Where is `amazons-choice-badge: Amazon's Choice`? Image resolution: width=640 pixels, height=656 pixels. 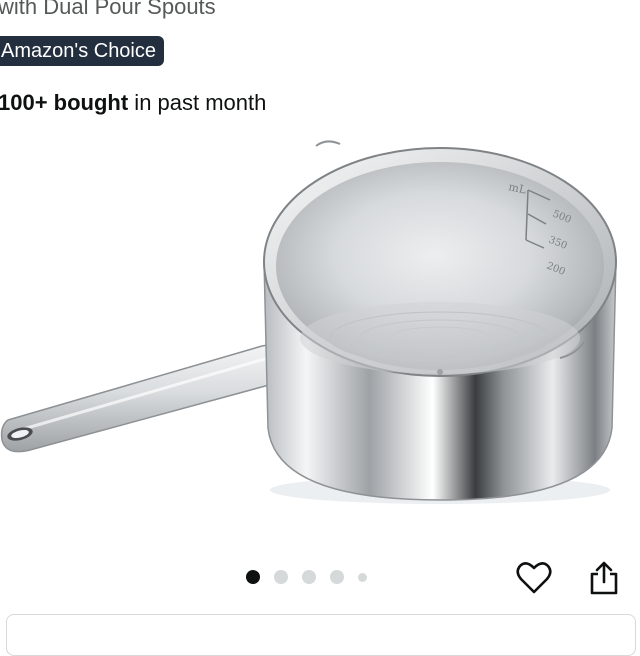 amazons-choice-badge: Amazon's Choice is located at coordinates (82, 51).